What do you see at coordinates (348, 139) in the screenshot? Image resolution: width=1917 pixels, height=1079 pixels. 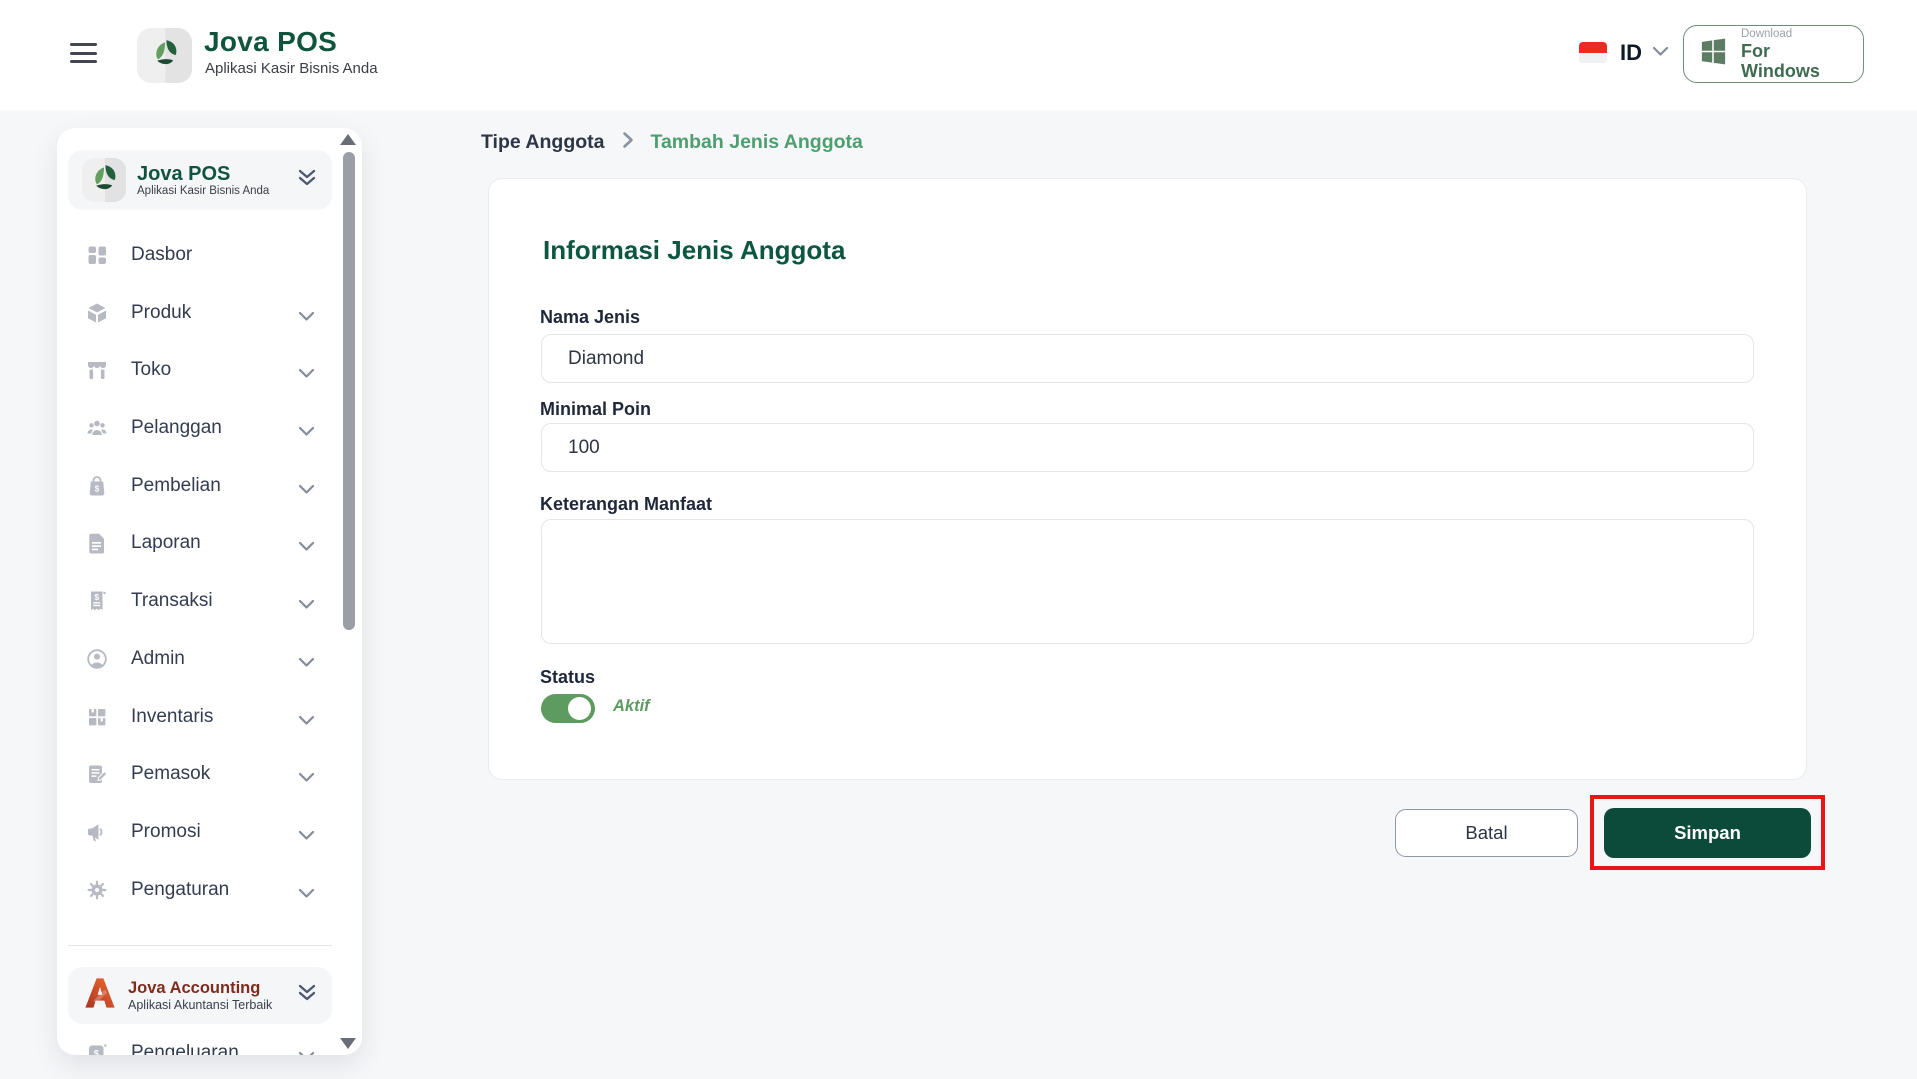 I see `scrollbar-up-arrow` at bounding box center [348, 139].